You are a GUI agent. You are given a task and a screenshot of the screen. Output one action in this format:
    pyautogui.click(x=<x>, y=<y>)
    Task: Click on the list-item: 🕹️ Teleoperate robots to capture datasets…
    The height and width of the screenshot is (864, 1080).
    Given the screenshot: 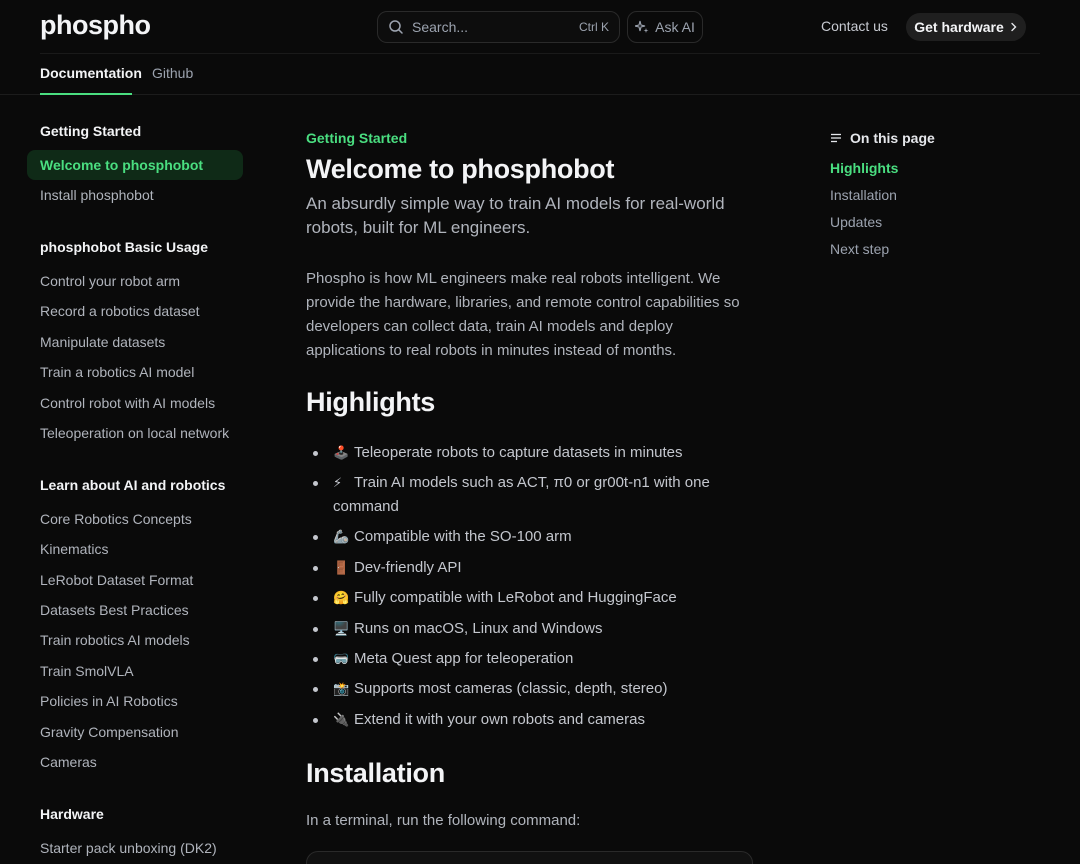 What is the action you would take?
    pyautogui.click(x=531, y=453)
    